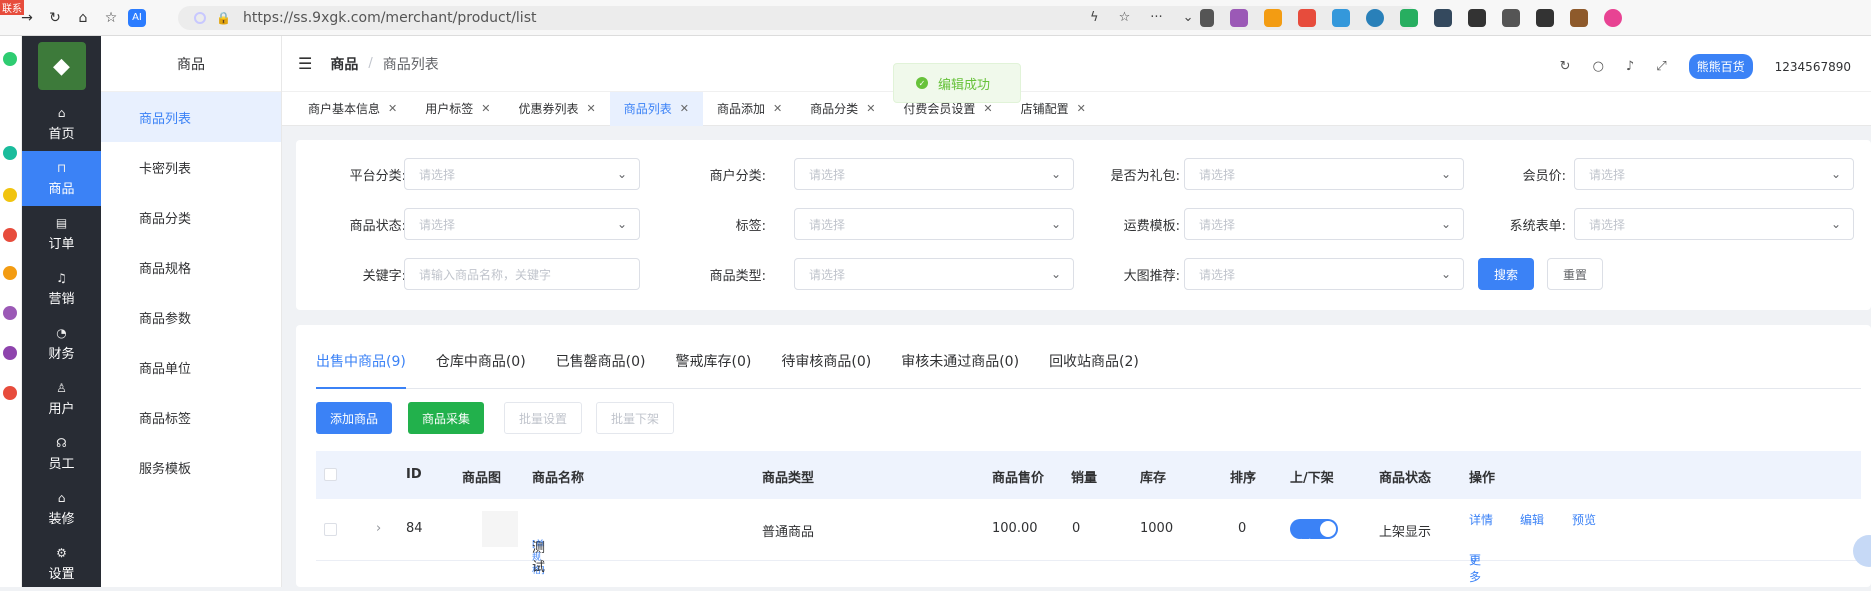 This screenshot has height=591, width=1871. Describe the element at coordinates (1125, 17) in the screenshot. I see `star-icon: ☆` at that location.